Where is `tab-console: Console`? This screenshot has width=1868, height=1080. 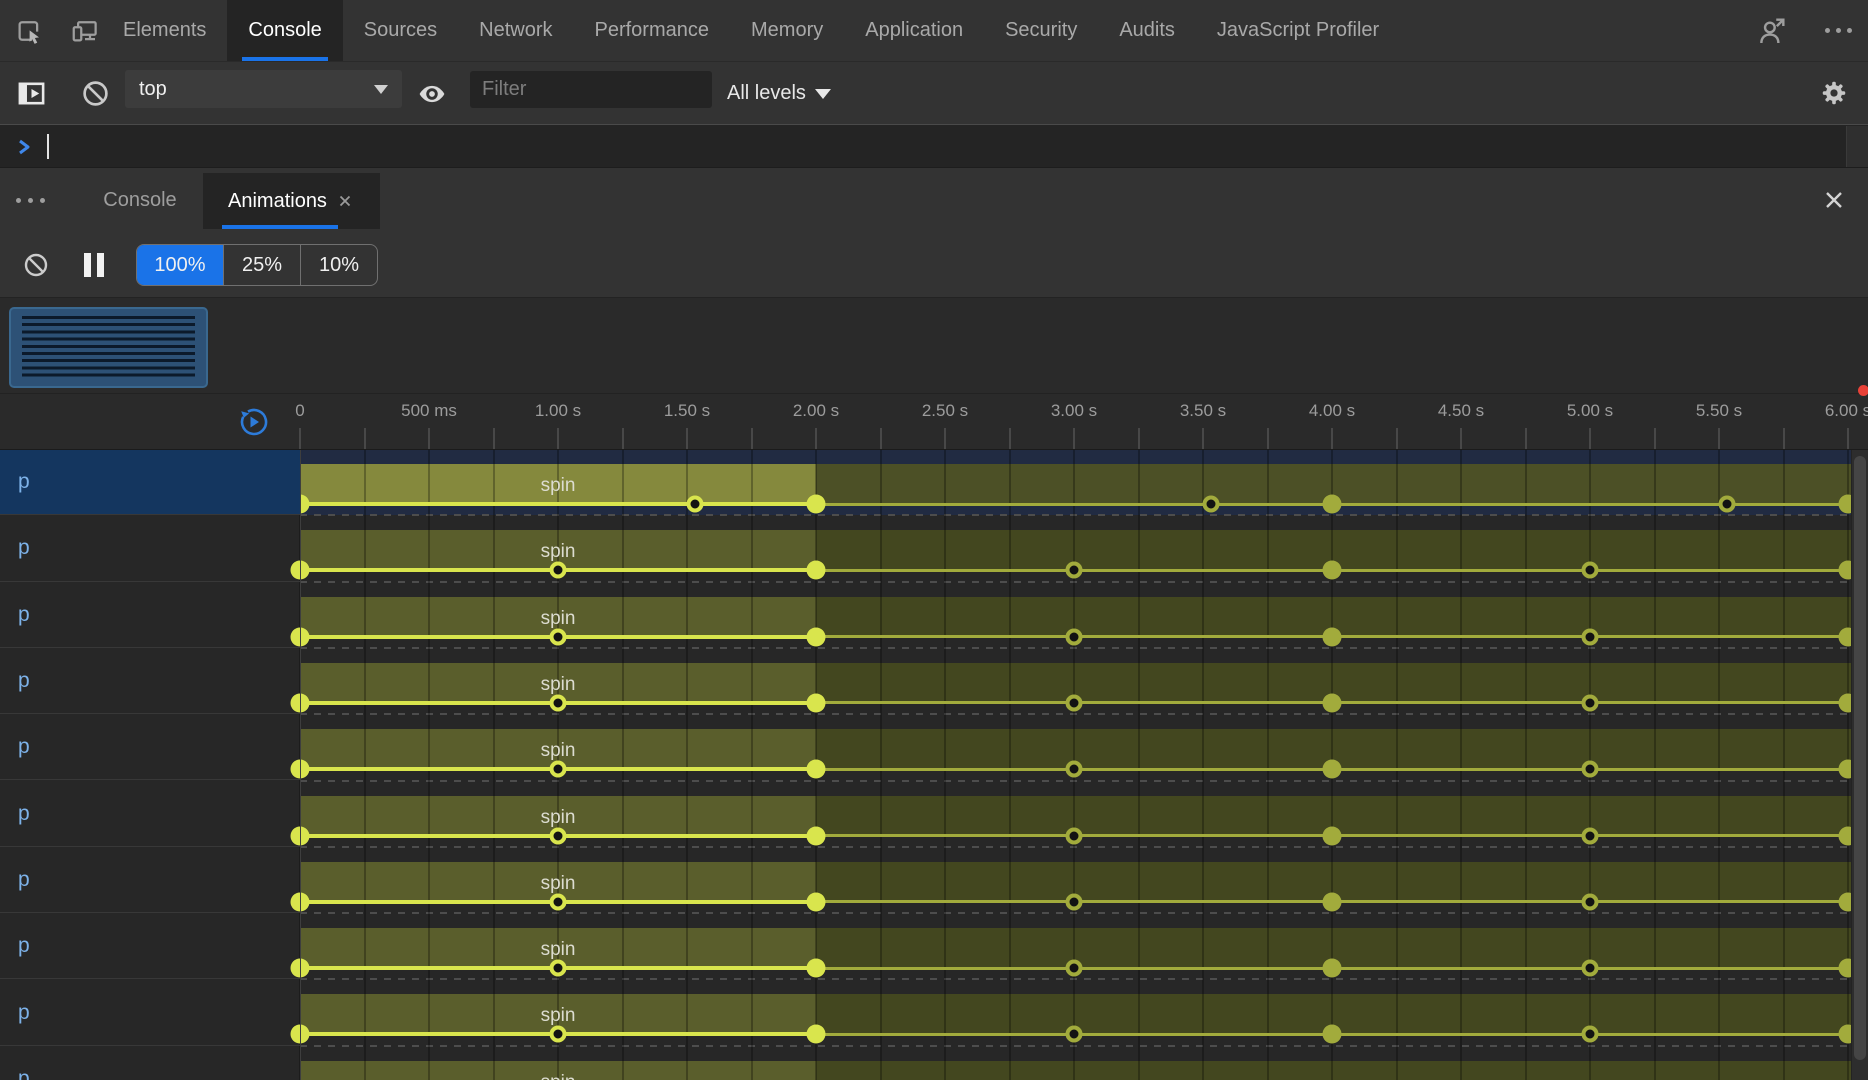 tab-console: Console is located at coordinates (285, 30).